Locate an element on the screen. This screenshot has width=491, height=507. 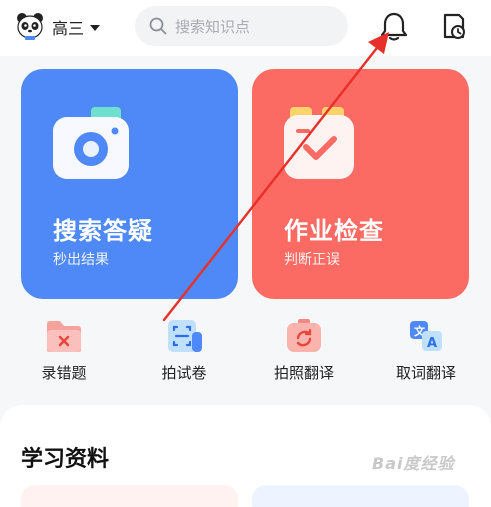
tool-record-mistakes: 录错题 is located at coordinates (64, 347).